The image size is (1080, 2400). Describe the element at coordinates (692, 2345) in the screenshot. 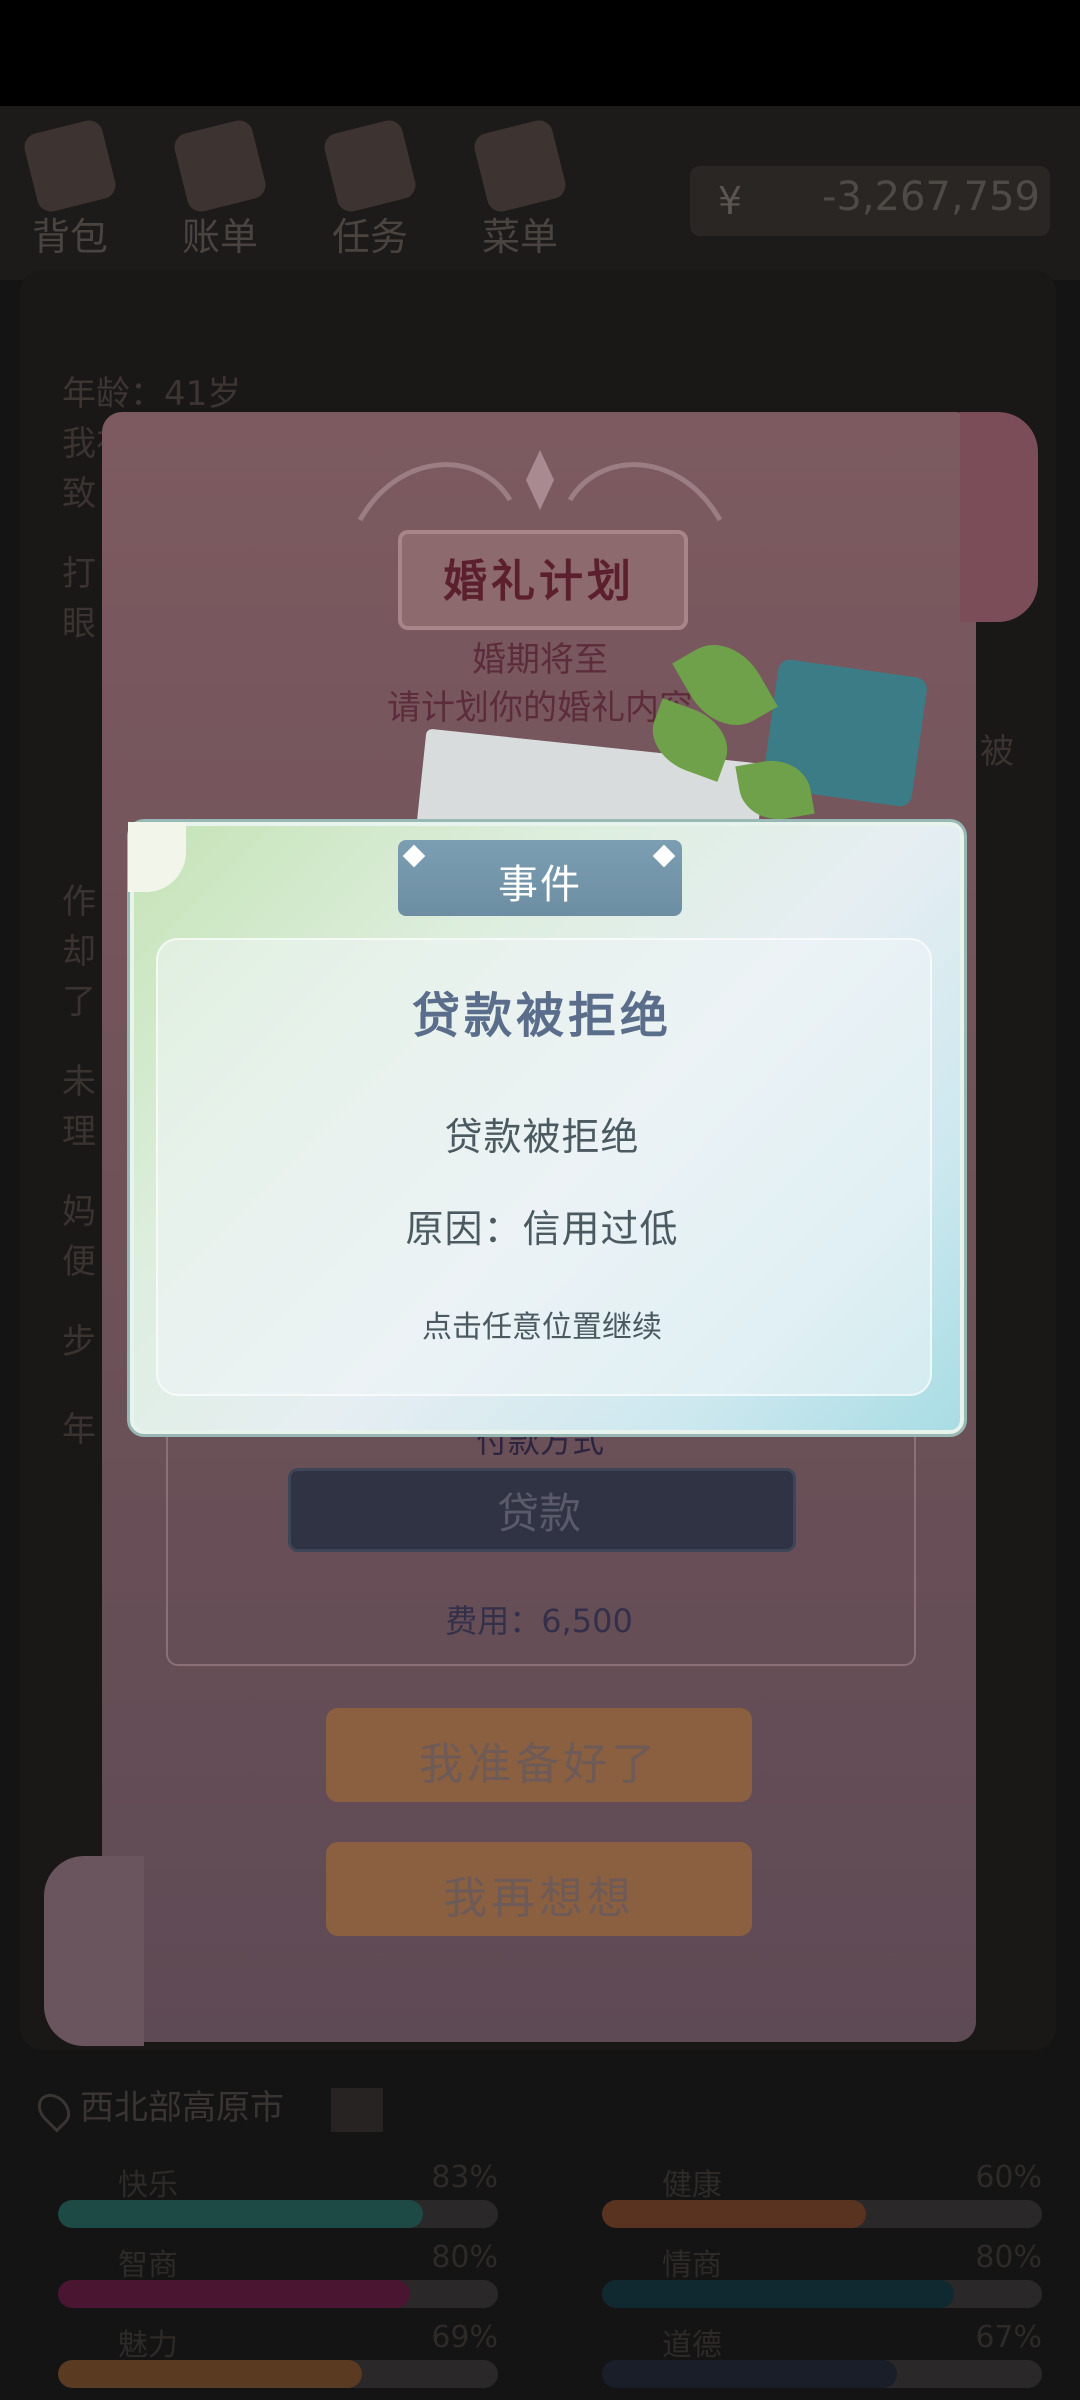

I see `stat-name: 道德` at that location.